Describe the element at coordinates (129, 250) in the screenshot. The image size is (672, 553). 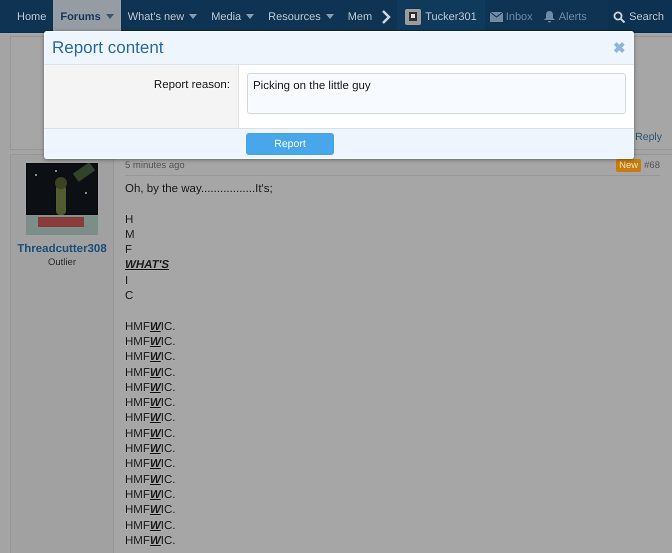
I see `post-text: F` at that location.